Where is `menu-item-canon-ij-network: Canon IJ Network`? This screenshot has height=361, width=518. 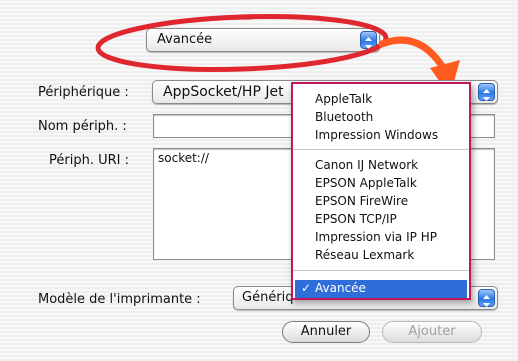 menu-item-canon-ij-network: Canon IJ Network is located at coordinates (366, 165).